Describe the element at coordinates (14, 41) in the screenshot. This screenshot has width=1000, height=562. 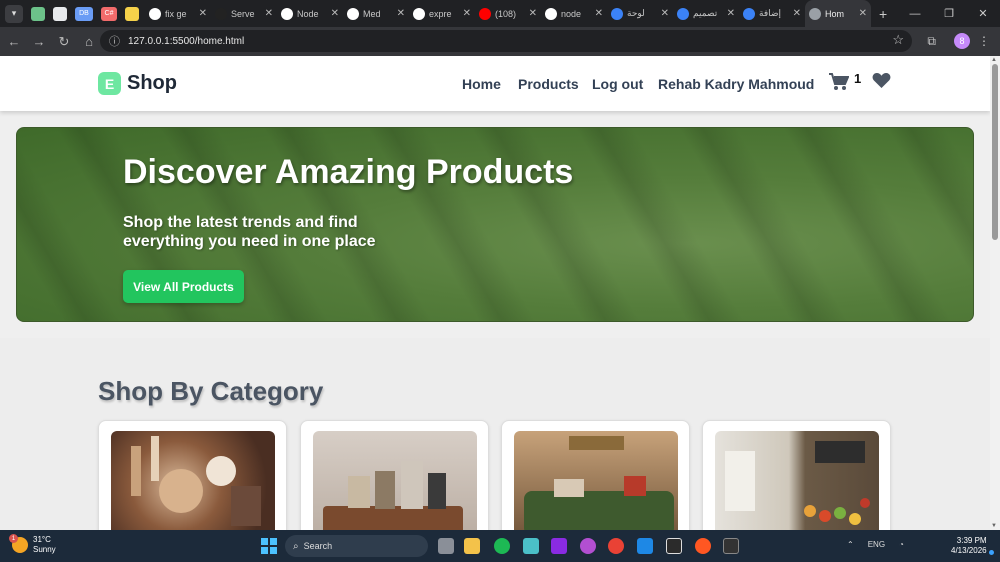
I see `back-icon: ←` at that location.